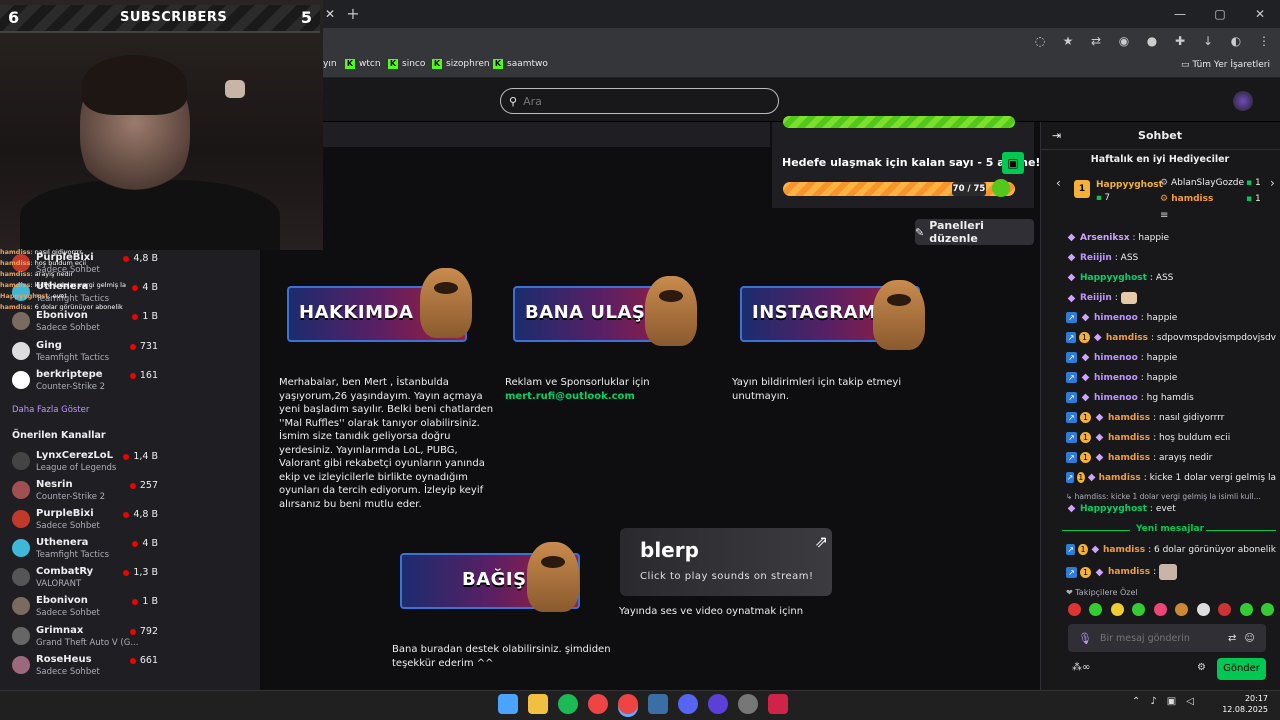  What do you see at coordinates (135, 551) in the screenshot?
I see `sidebar-channel: Uthenera Teamfight Tactics 4 B` at bounding box center [135, 551].